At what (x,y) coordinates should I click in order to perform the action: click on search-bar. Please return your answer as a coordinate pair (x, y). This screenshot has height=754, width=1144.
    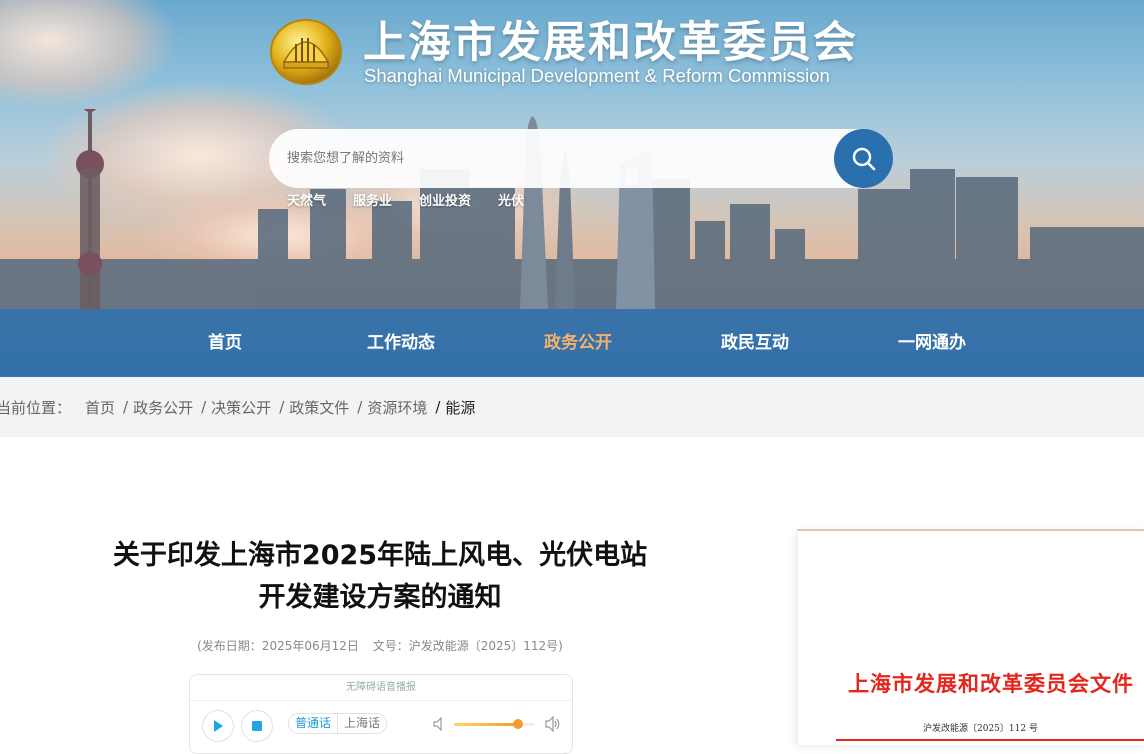
    Looking at the image, I should click on (581, 158).